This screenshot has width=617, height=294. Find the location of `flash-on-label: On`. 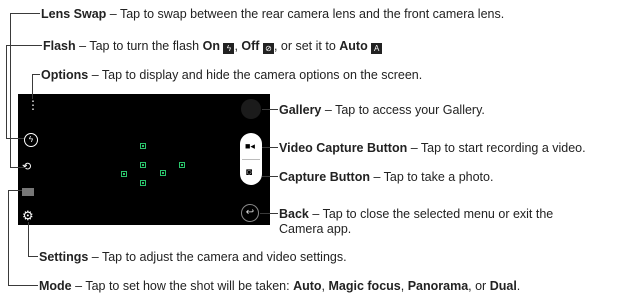

flash-on-label: On is located at coordinates (211, 46).